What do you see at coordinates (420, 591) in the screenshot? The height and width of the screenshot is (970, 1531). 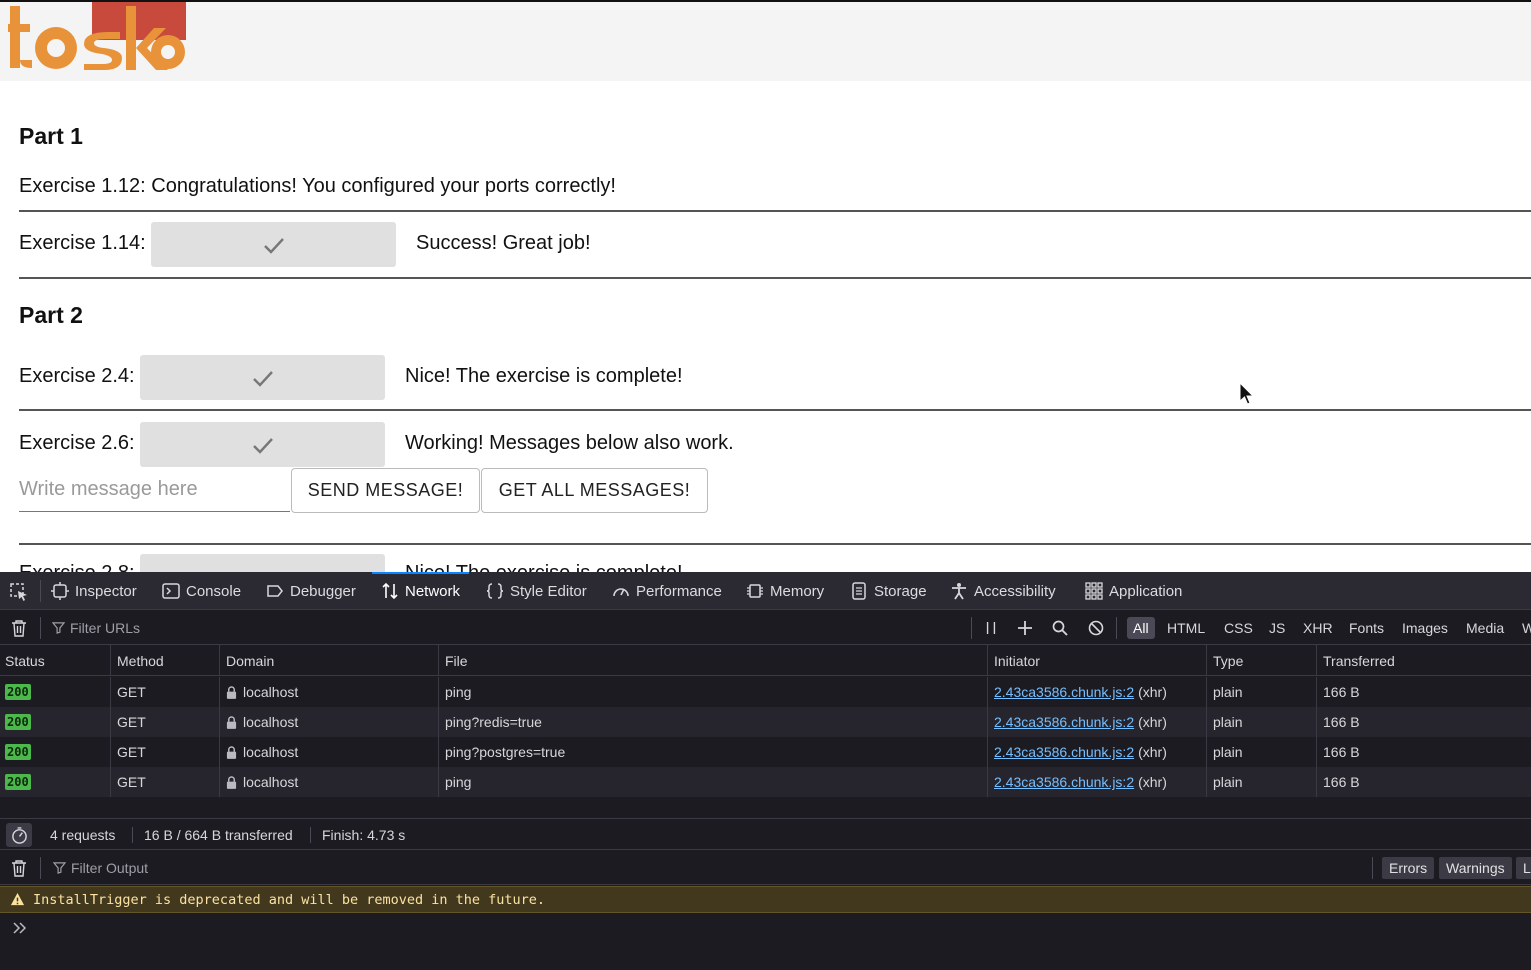 I see `tab-network: Network` at bounding box center [420, 591].